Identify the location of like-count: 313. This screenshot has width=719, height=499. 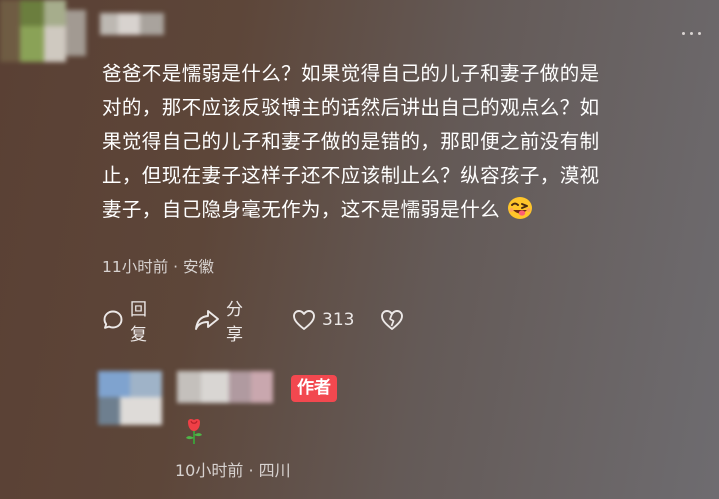
(338, 320).